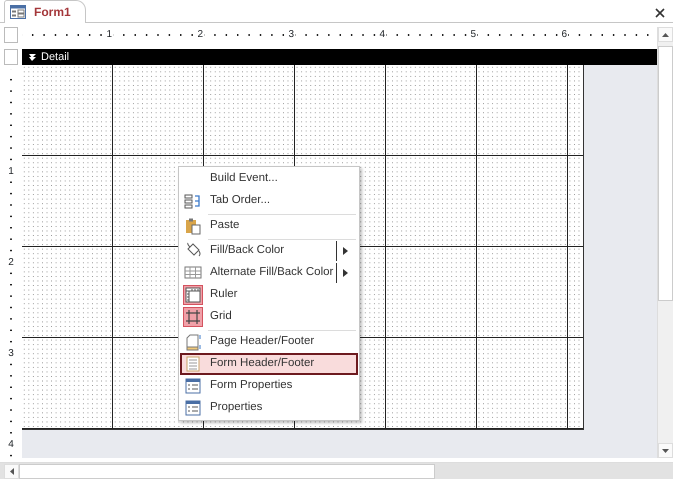 The height and width of the screenshot is (479, 673). Describe the element at coordinates (18, 12) in the screenshot. I see `form-icon` at that location.